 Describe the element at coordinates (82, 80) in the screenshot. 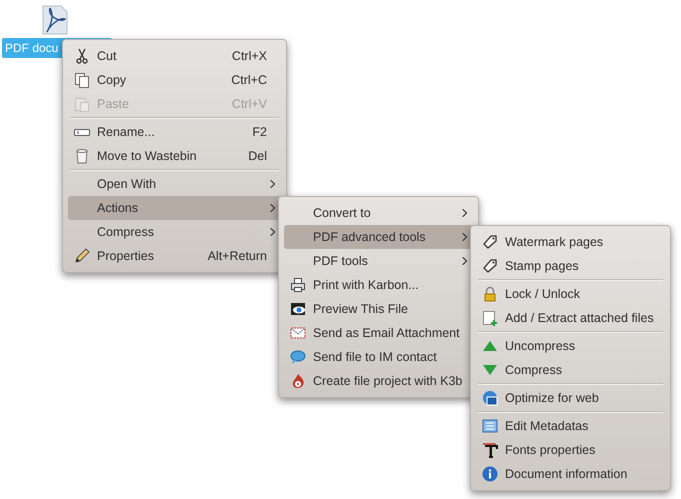

I see `copy-icon` at that location.